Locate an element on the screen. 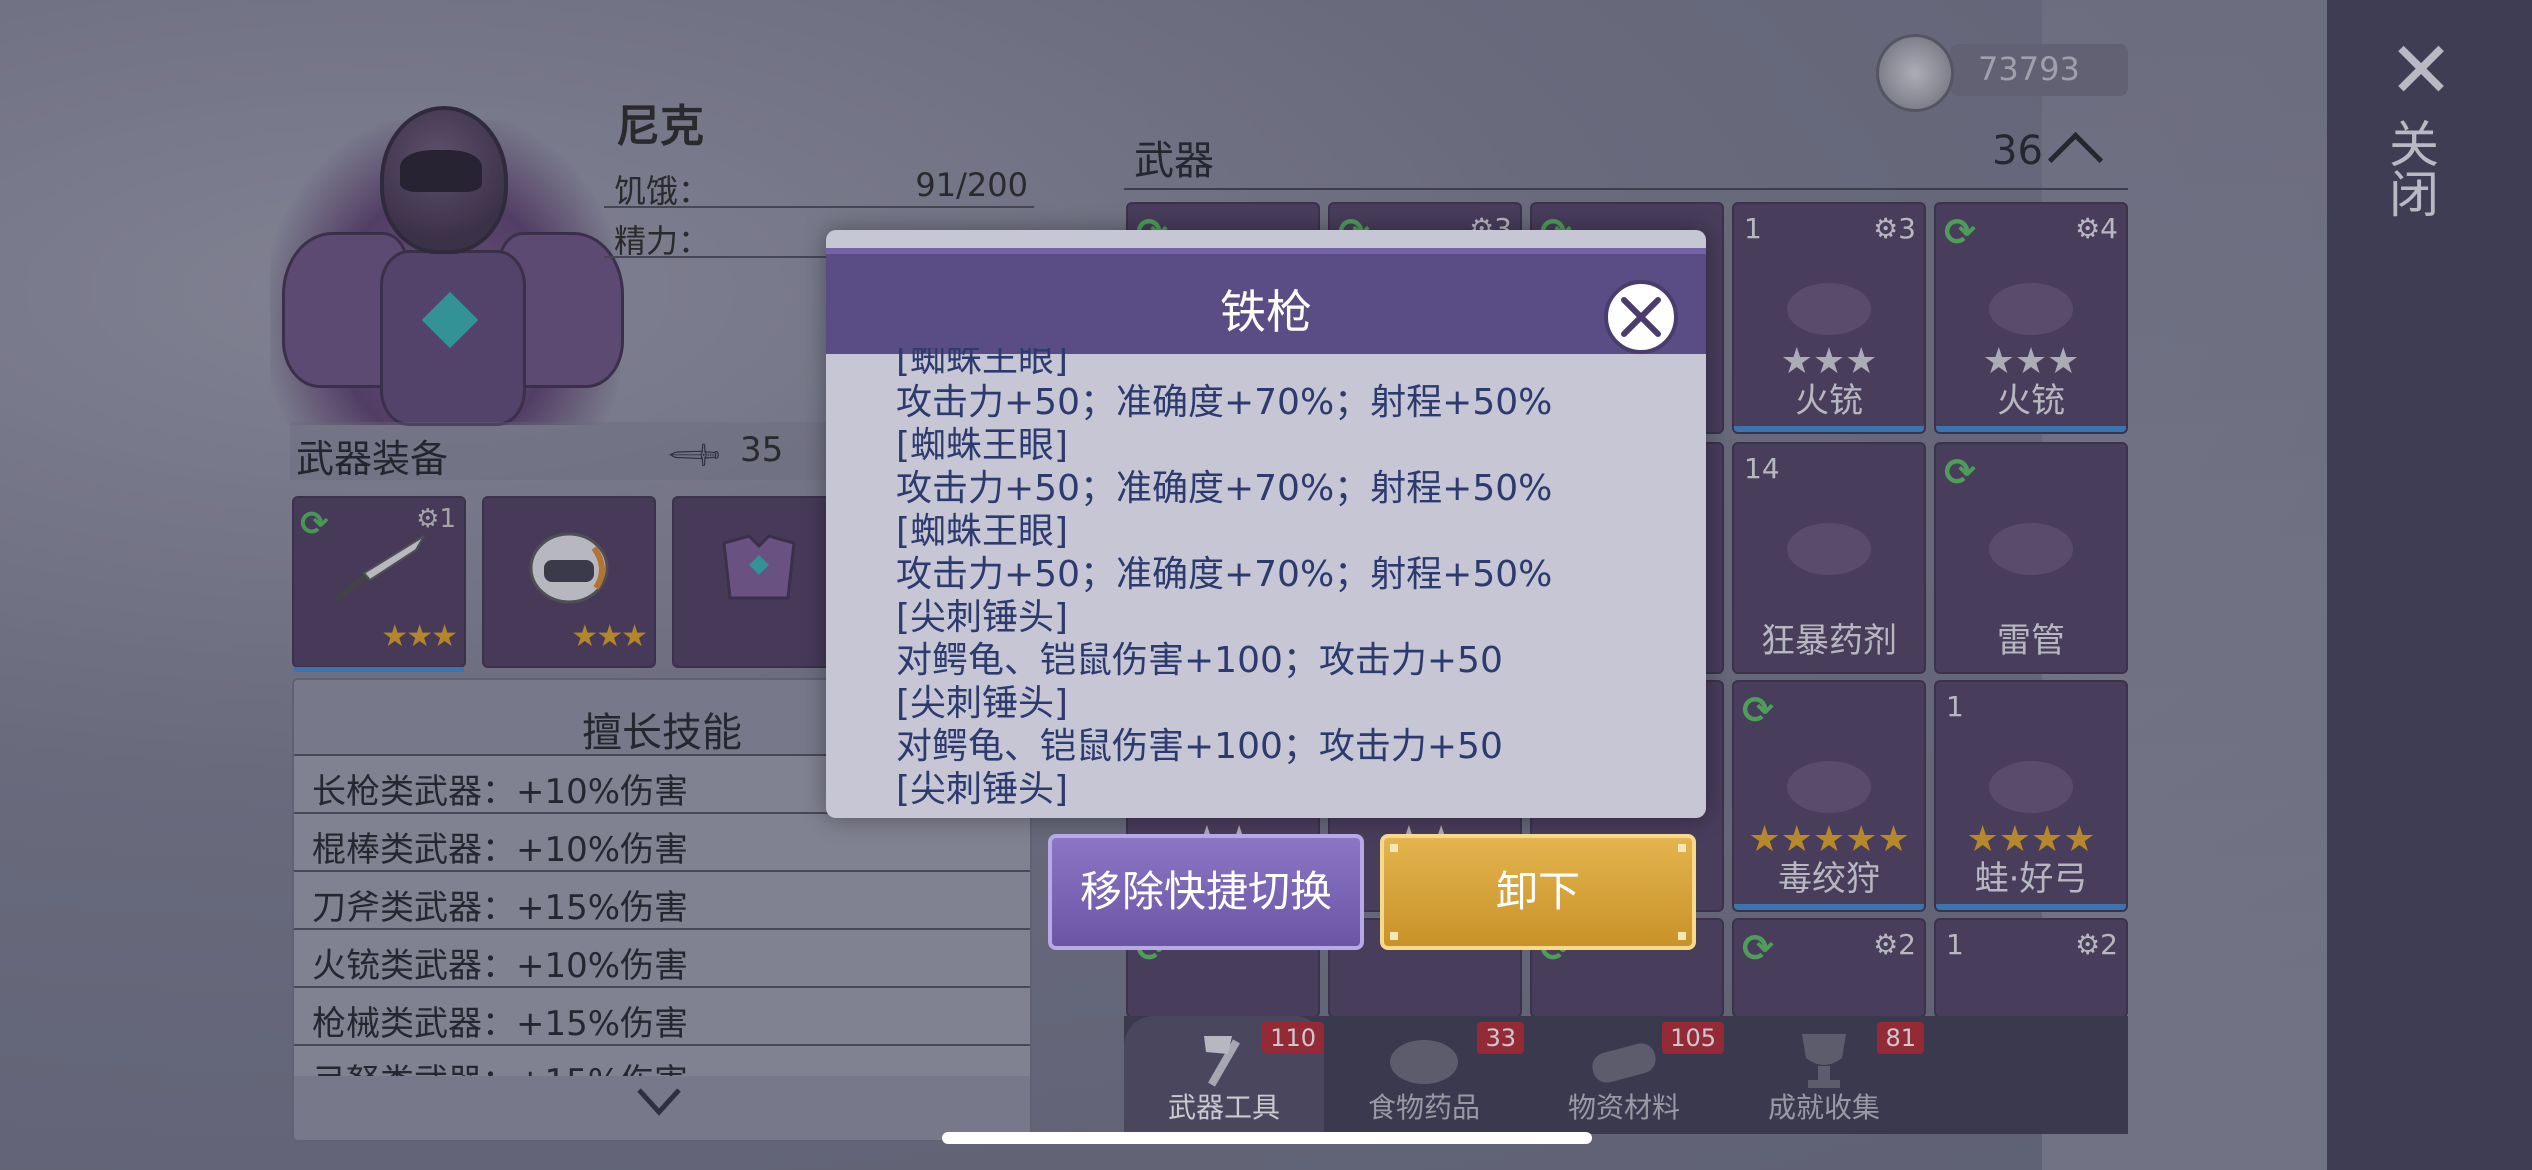  modal-line: [尖刺锤头] is located at coordinates (982, 789).